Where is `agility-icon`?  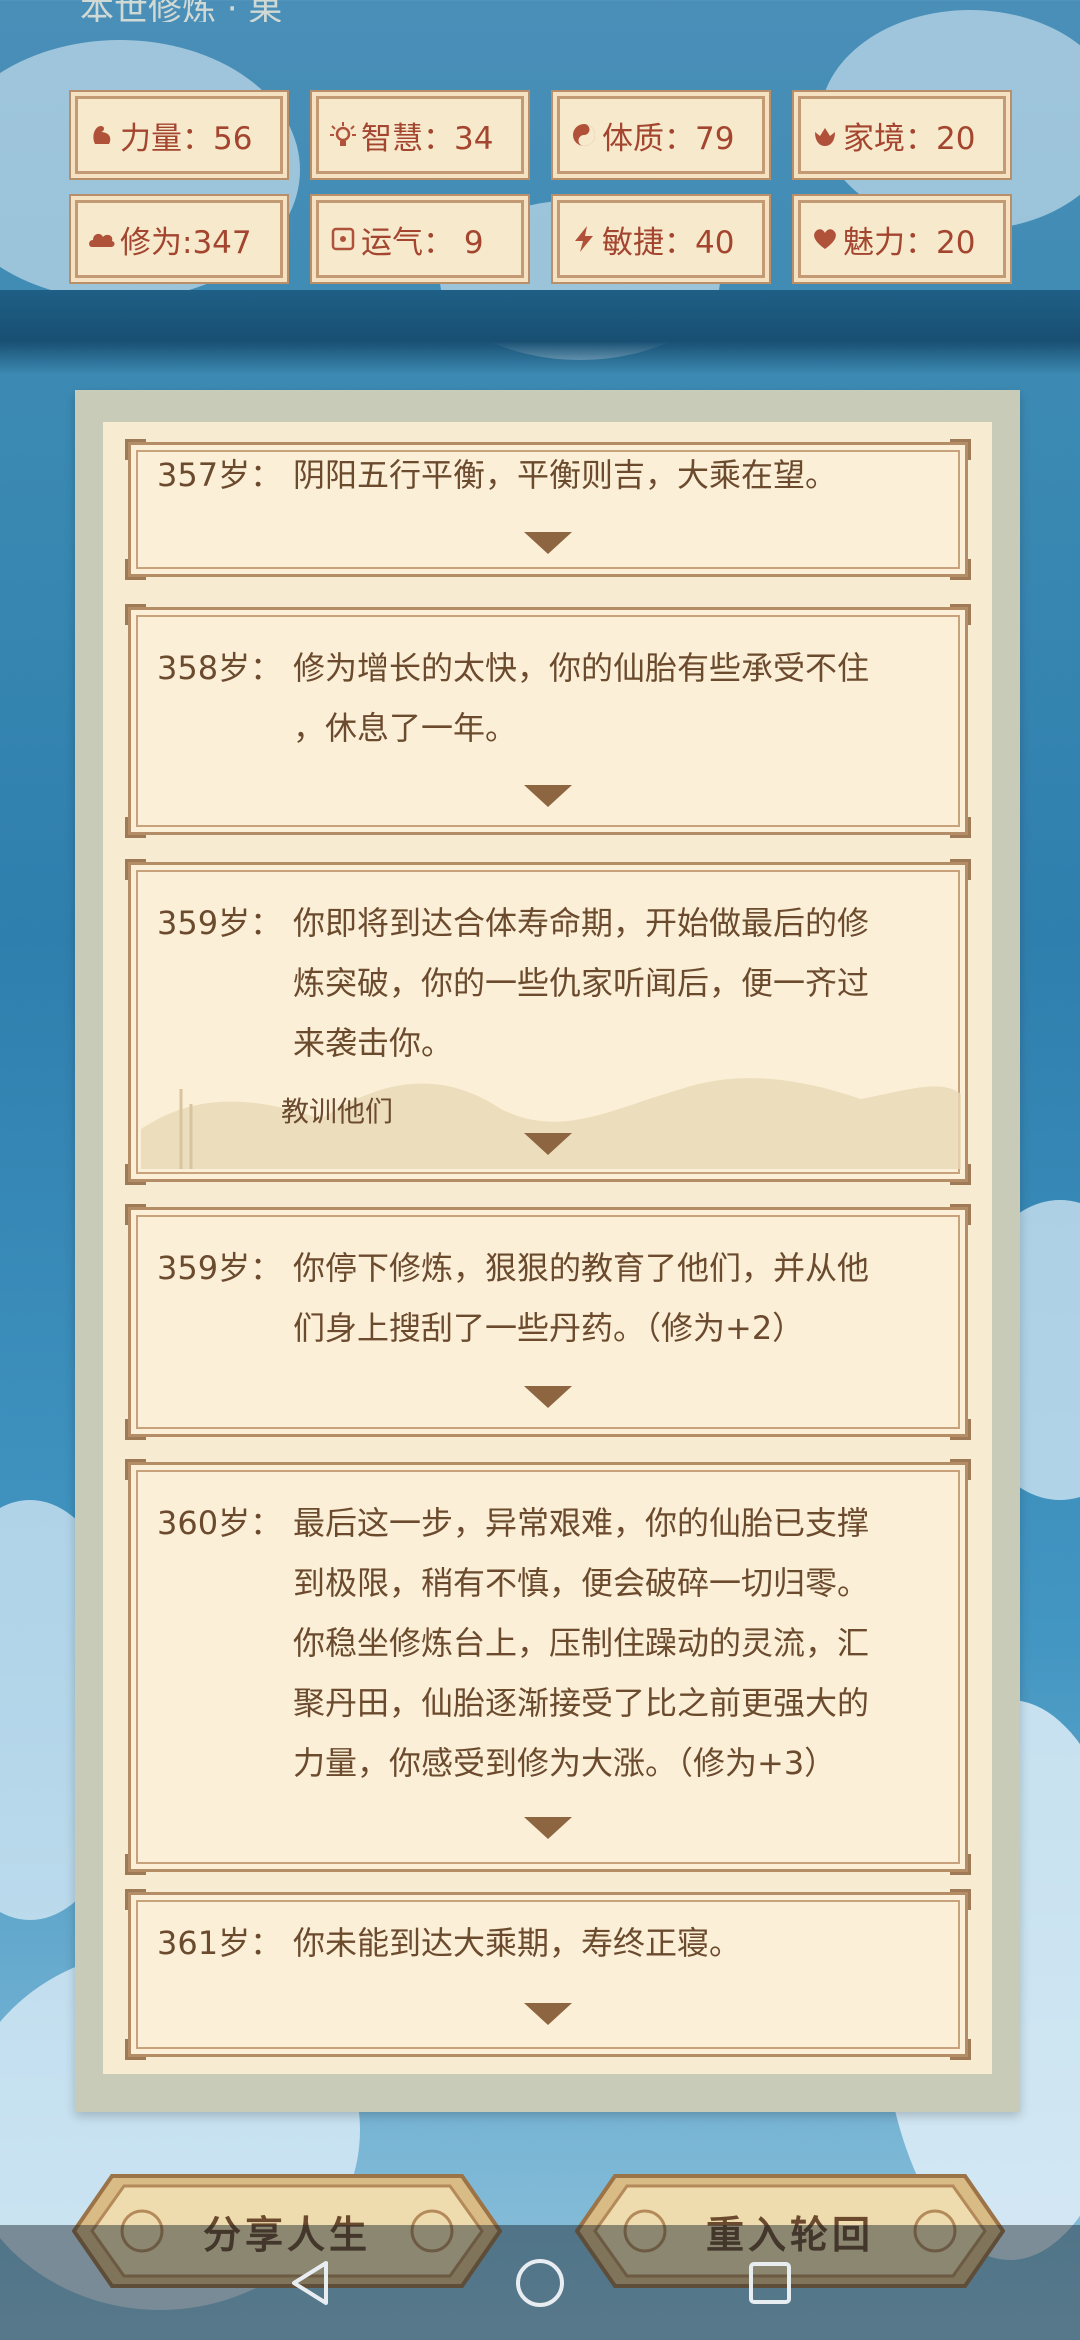 agility-icon is located at coordinates (584, 239).